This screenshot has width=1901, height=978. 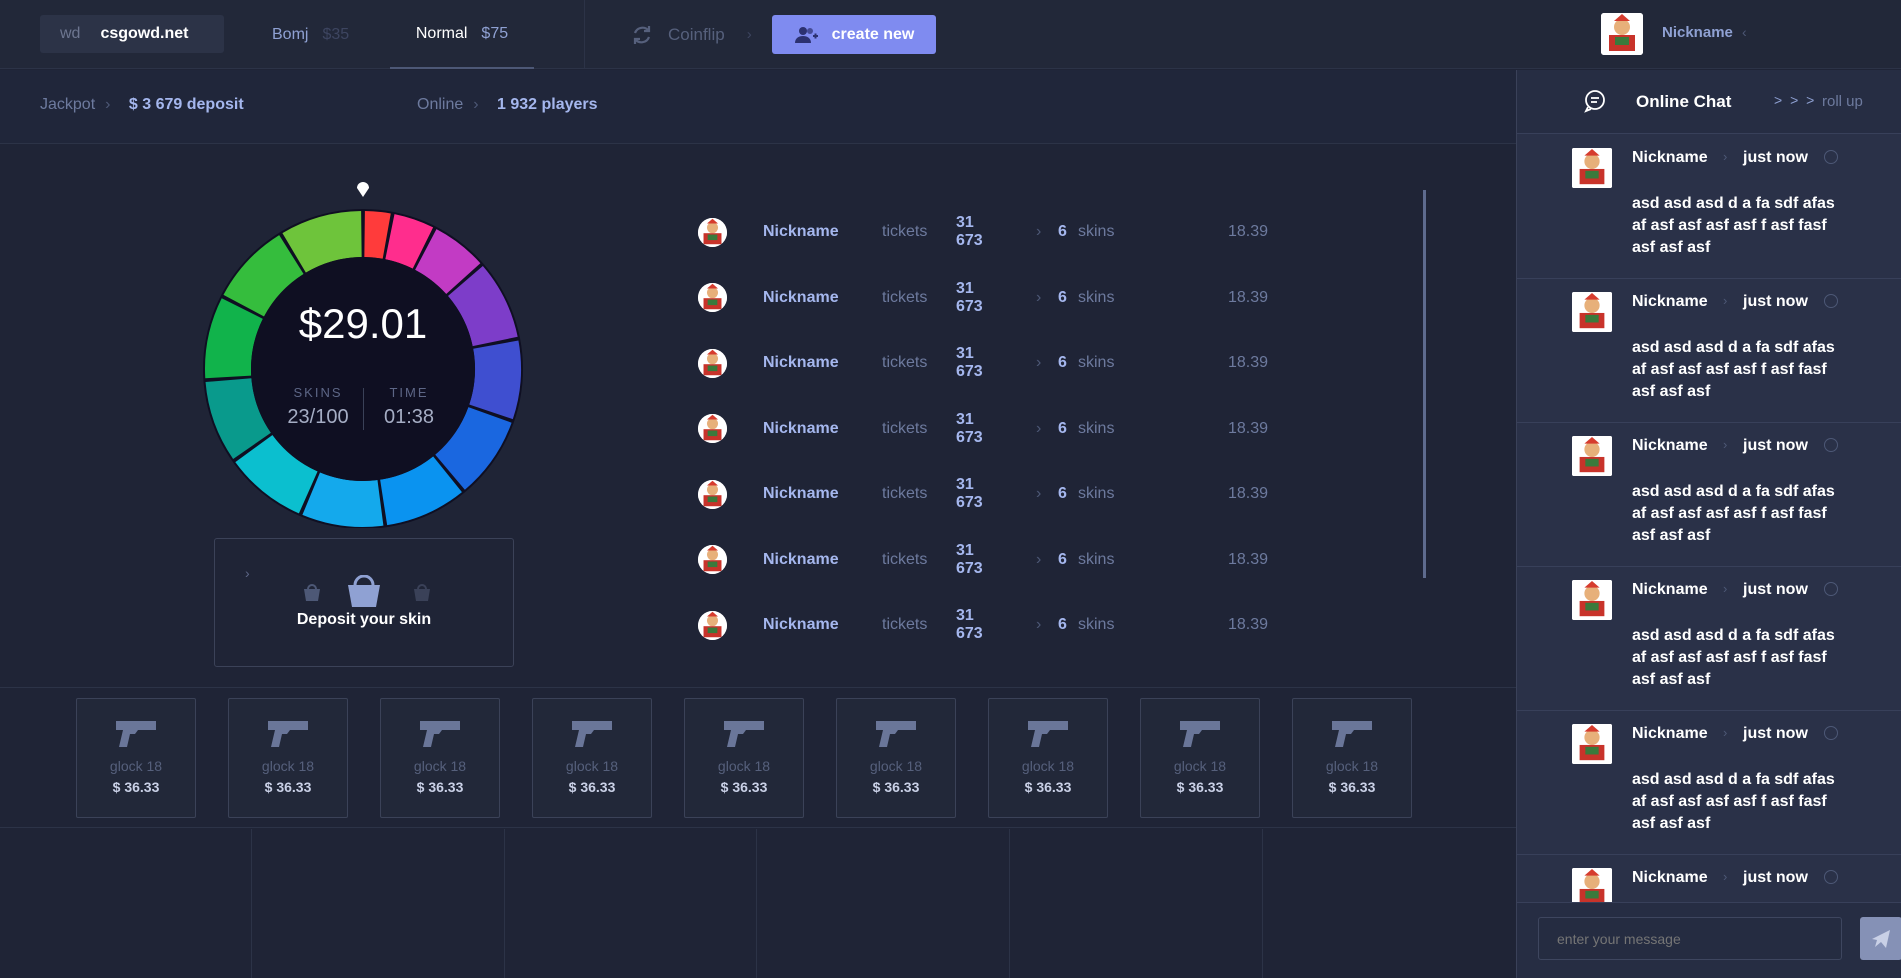 What do you see at coordinates (318, 417) in the screenshot?
I see `skins-value: 23/100` at bounding box center [318, 417].